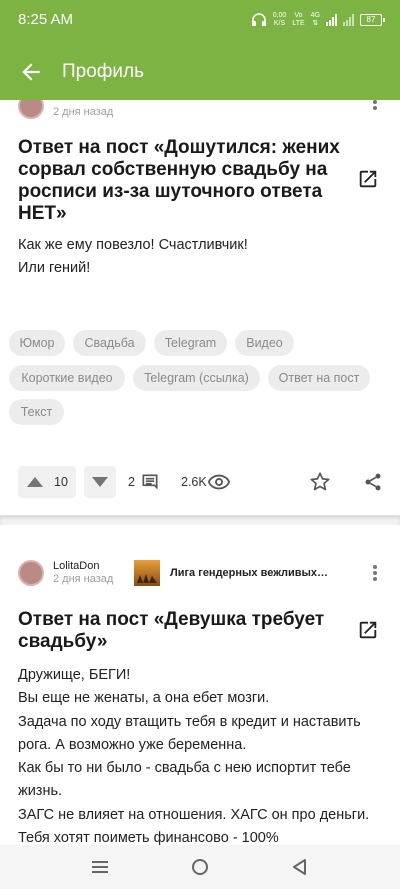 The height and width of the screenshot is (889, 400). Describe the element at coordinates (46, 19) in the screenshot. I see `status-time: 8:25 AM` at that location.